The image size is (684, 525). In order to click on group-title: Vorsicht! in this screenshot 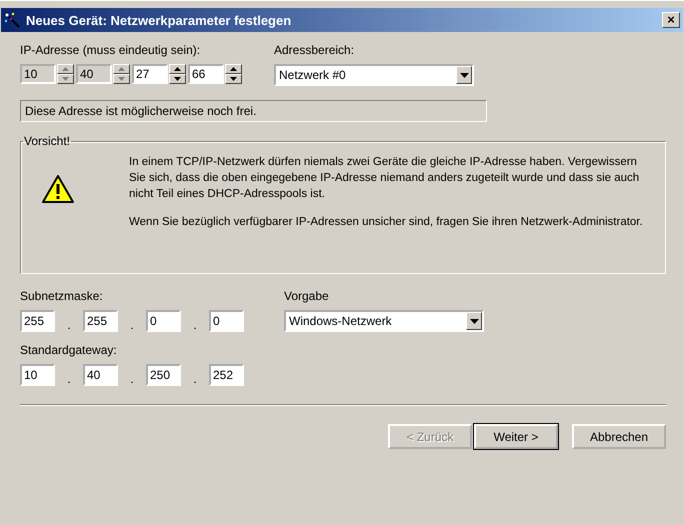, I will do `click(47, 141)`.